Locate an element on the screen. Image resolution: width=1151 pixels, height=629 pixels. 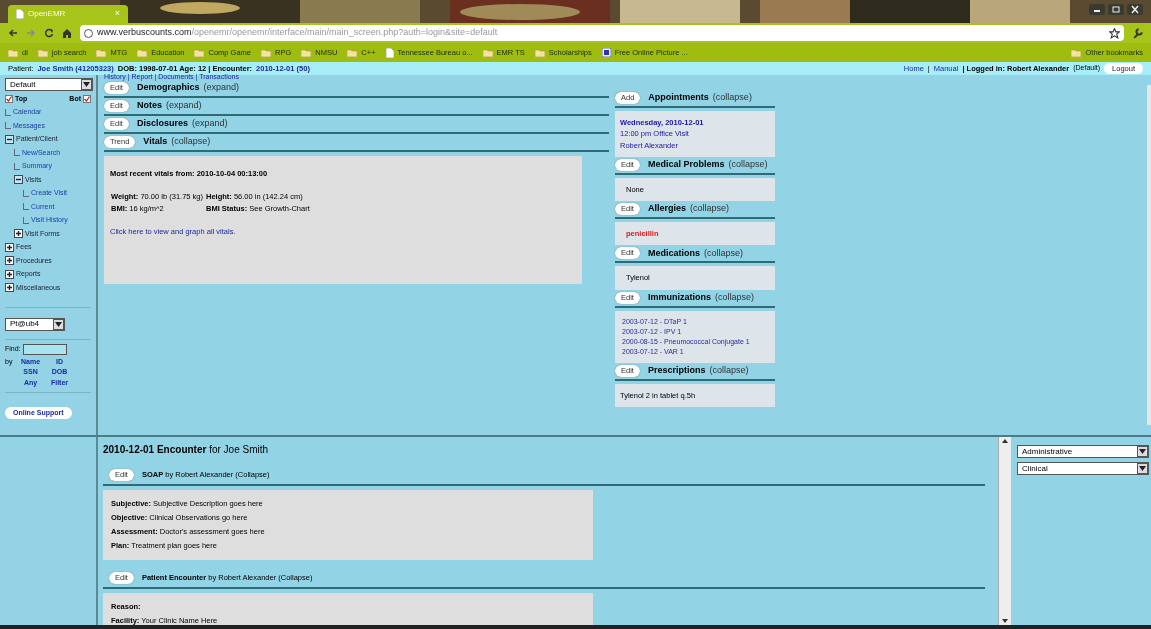
section-title: Medical Problems is located at coordinates (686, 164).